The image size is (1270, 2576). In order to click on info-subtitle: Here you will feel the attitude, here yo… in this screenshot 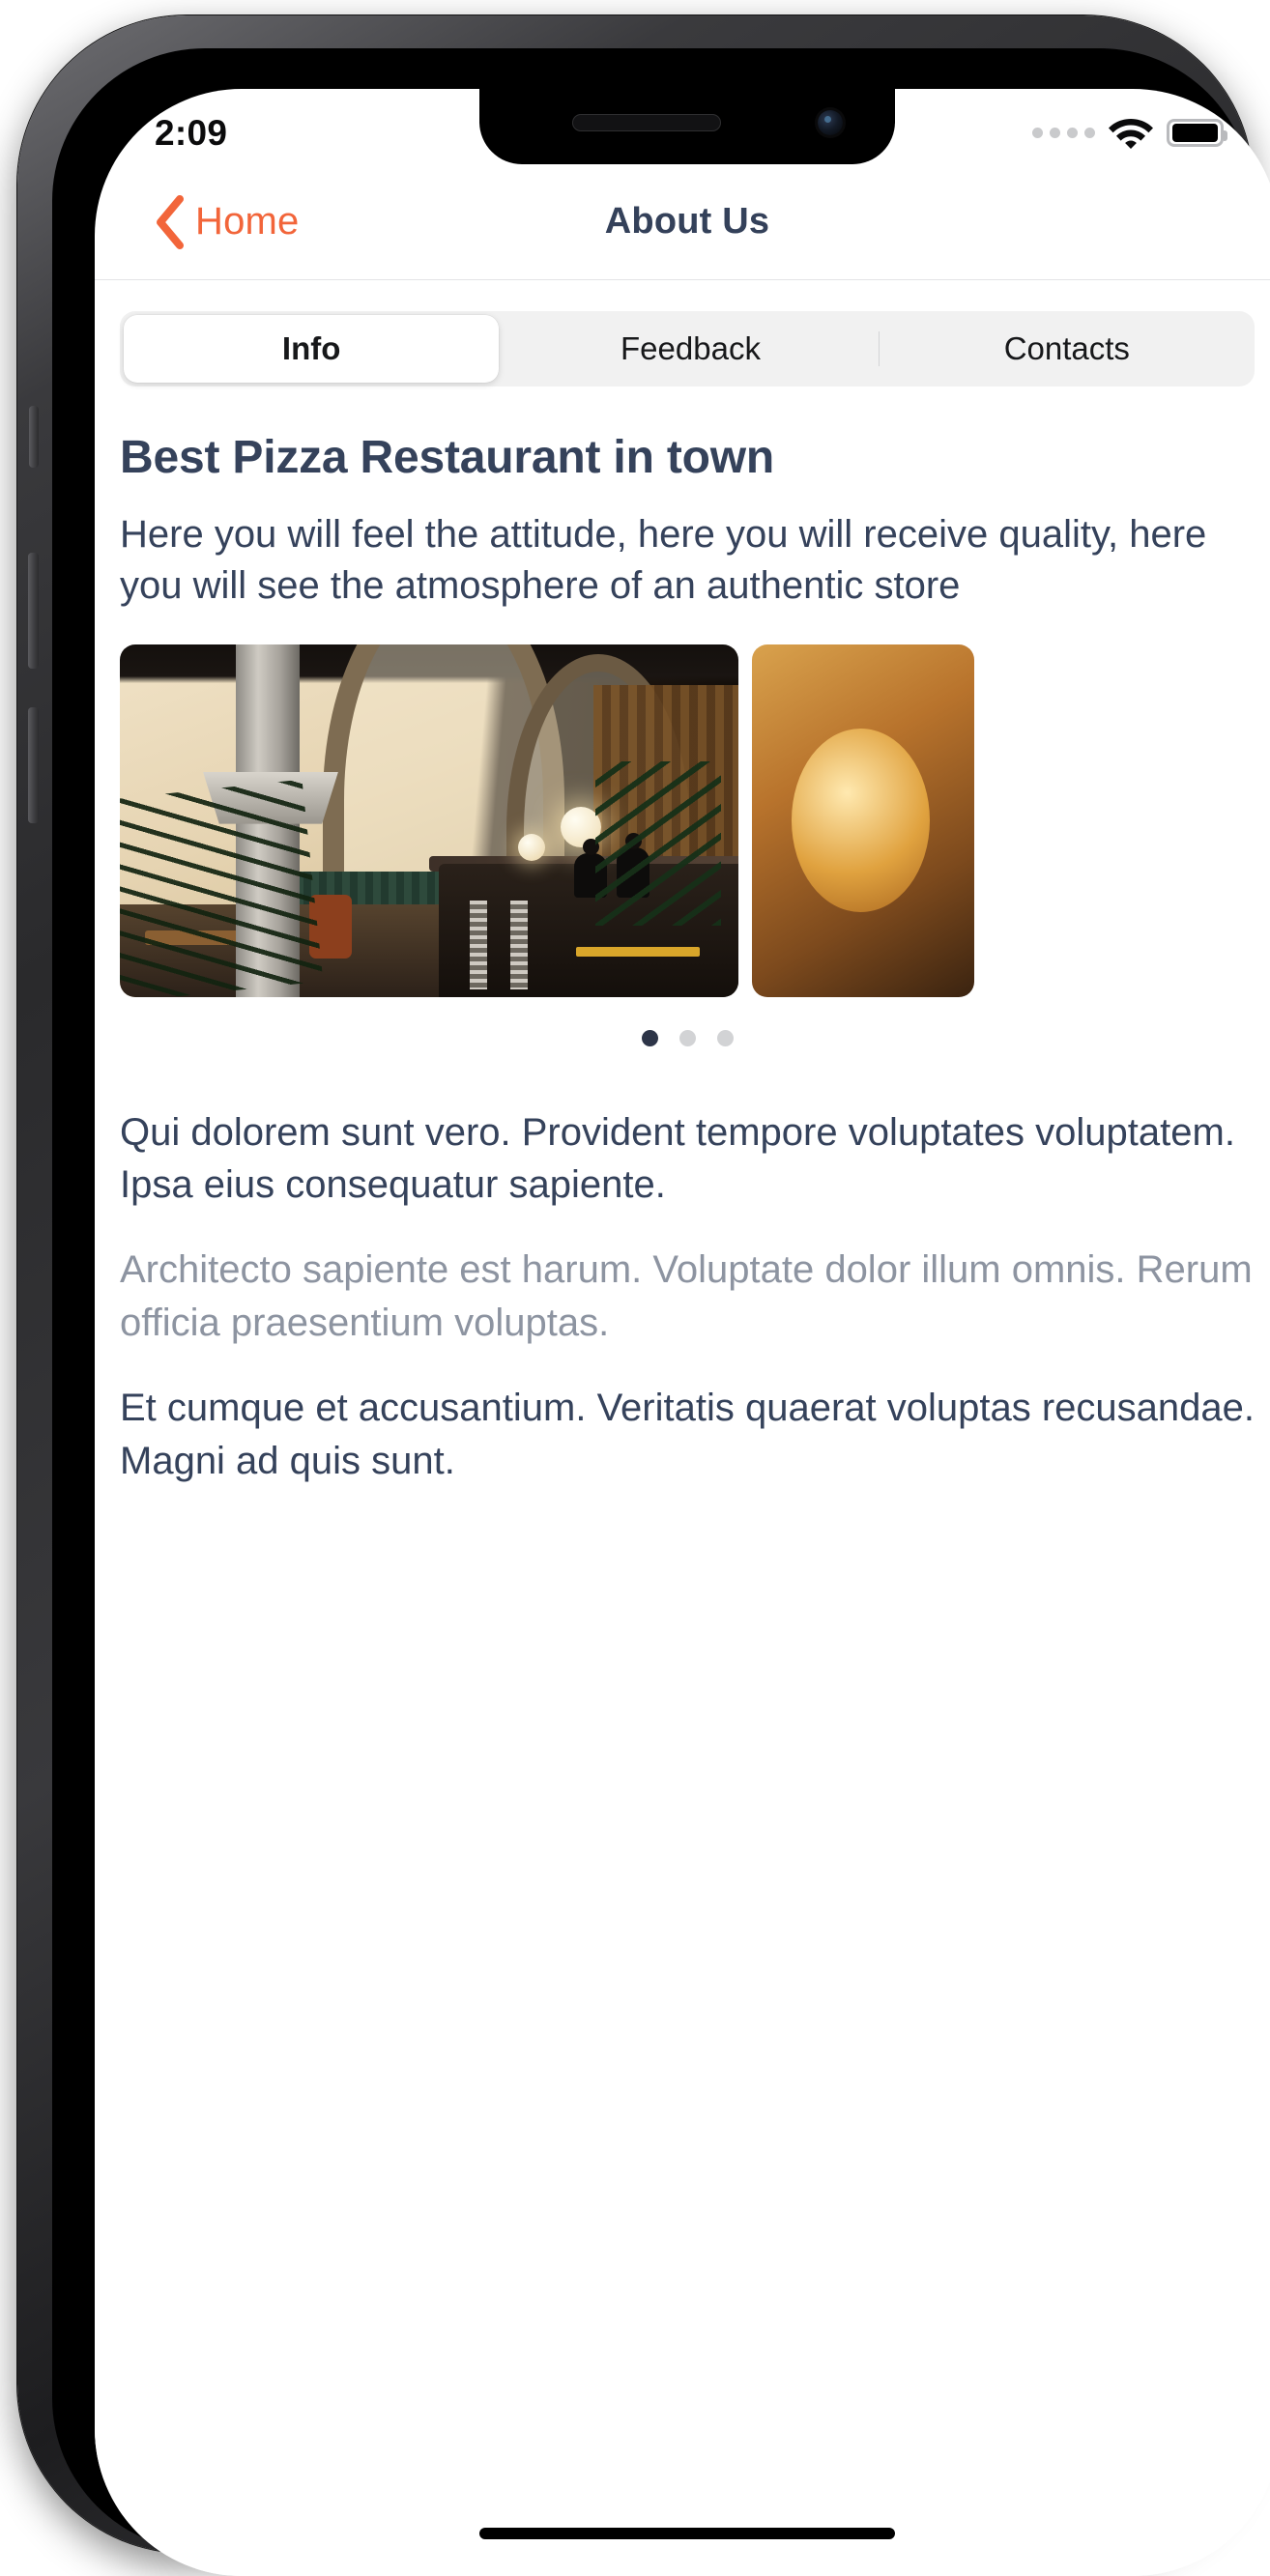, I will do `click(663, 560)`.